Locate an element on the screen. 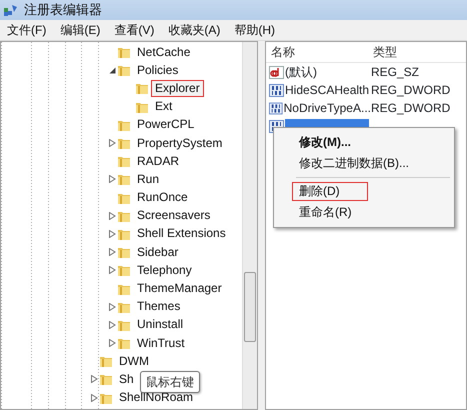 The width and height of the screenshot is (467, 410). tree-item: RADAR is located at coordinates (158, 161).